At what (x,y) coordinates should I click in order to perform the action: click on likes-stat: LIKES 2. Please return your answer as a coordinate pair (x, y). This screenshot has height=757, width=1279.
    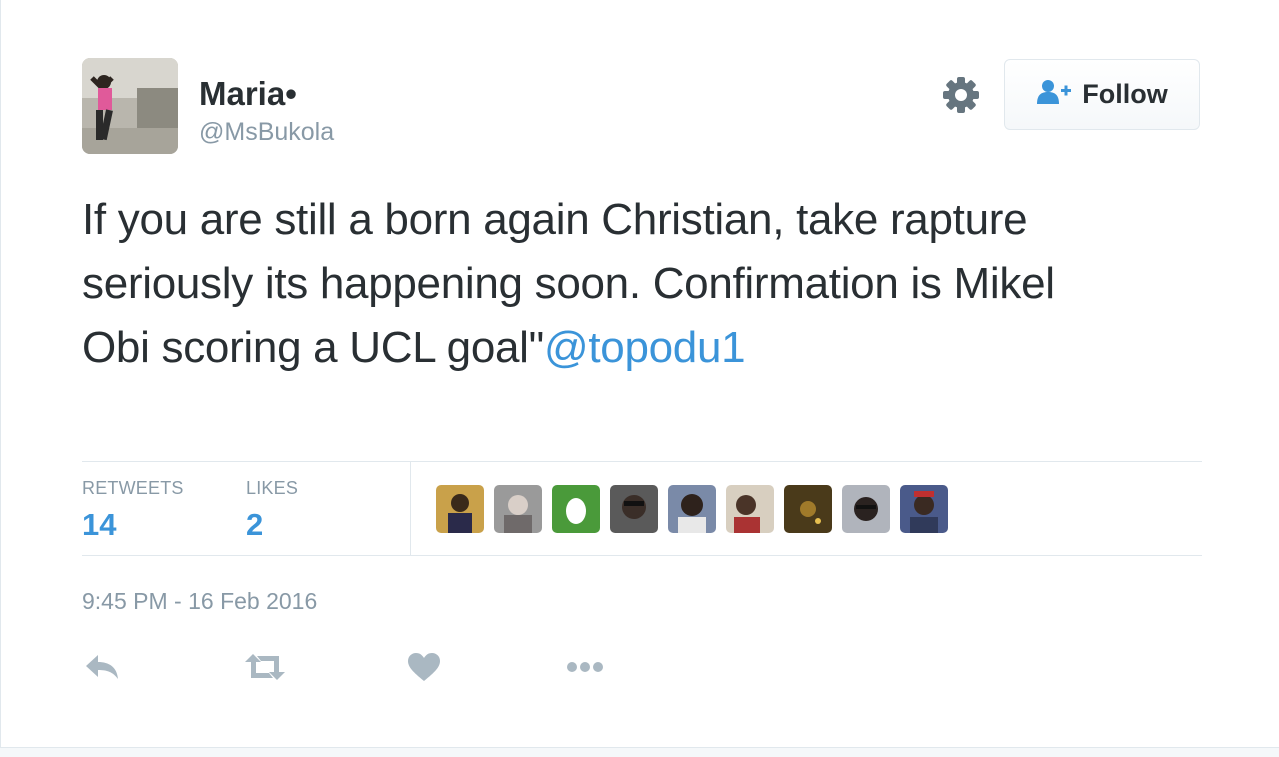
    Looking at the image, I should click on (272, 510).